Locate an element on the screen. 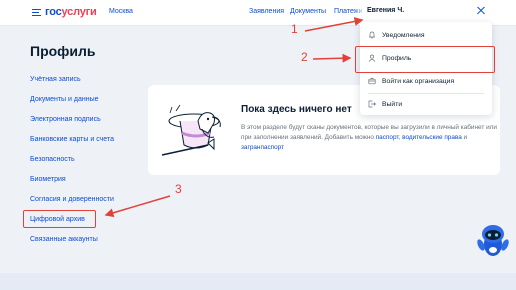  link-foreign-passport: загранпаспорт is located at coordinates (262, 147).